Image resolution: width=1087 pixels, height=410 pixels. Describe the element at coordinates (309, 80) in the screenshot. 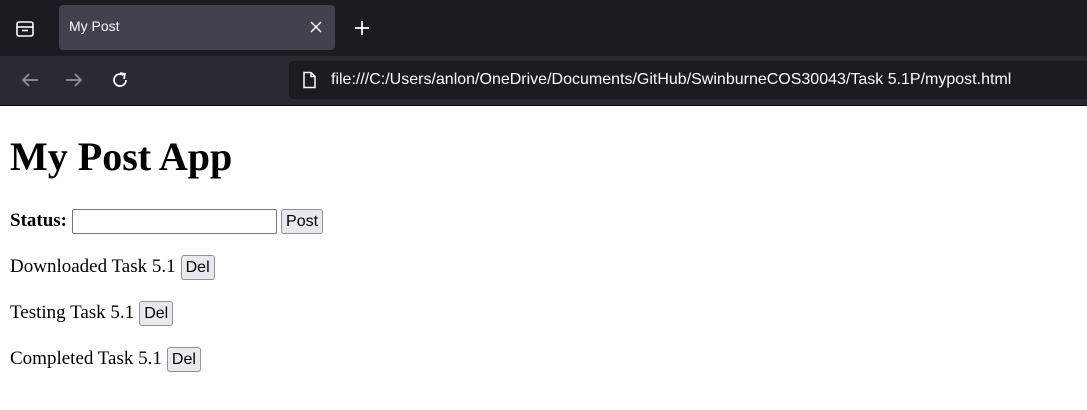

I see `file-icon` at that location.